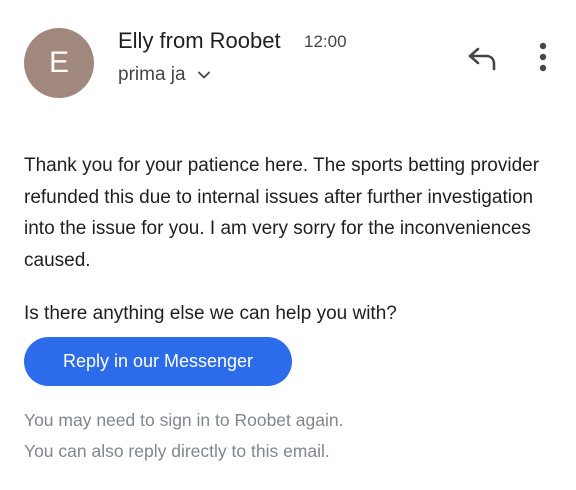  What do you see at coordinates (59, 63) in the screenshot?
I see `sender-avatar: E` at bounding box center [59, 63].